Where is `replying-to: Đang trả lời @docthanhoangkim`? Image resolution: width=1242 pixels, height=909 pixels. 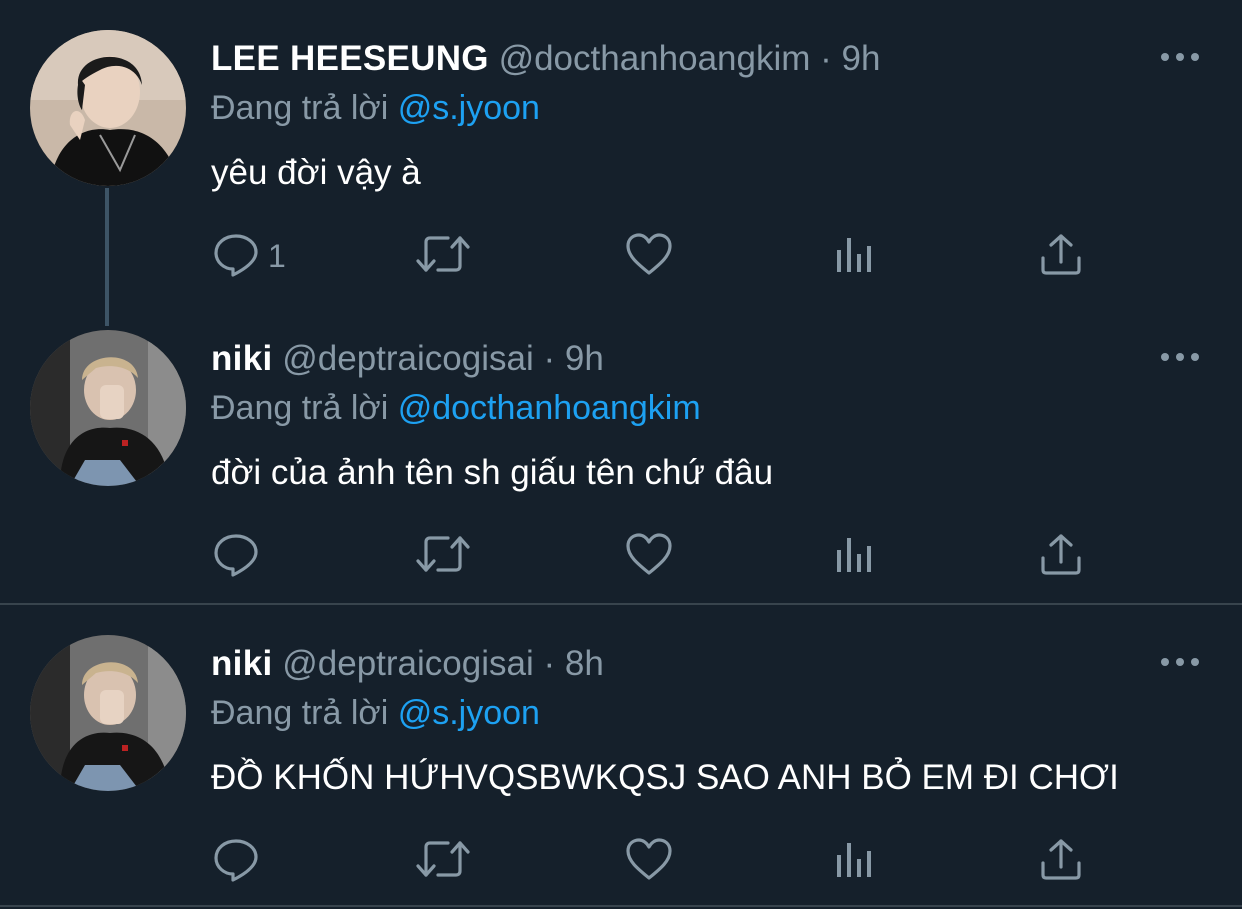
replying-to: Đang trả lời @docthanhoangkim is located at coordinates (456, 408).